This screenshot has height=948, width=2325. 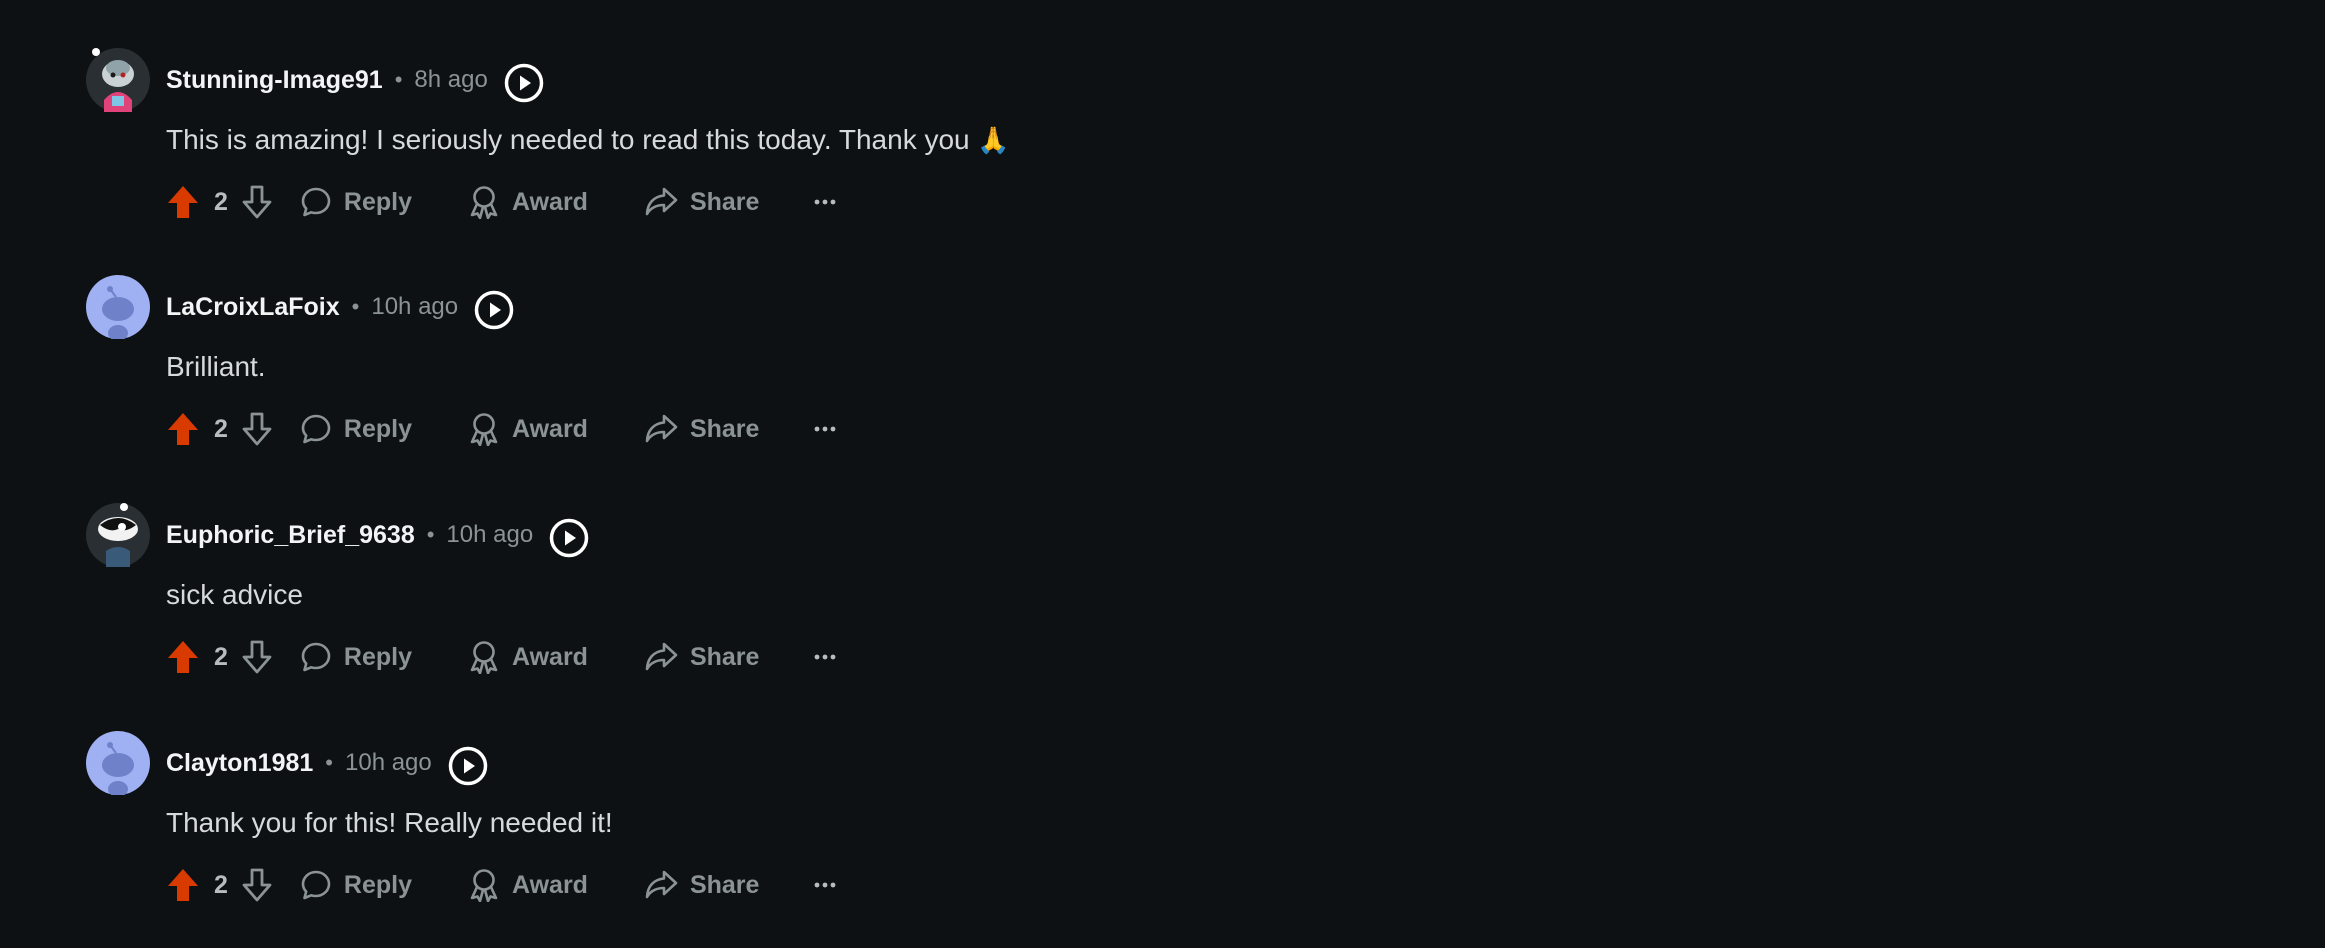 I want to click on comment-text: Thank you for this! Really needed it!, so click(x=389, y=822).